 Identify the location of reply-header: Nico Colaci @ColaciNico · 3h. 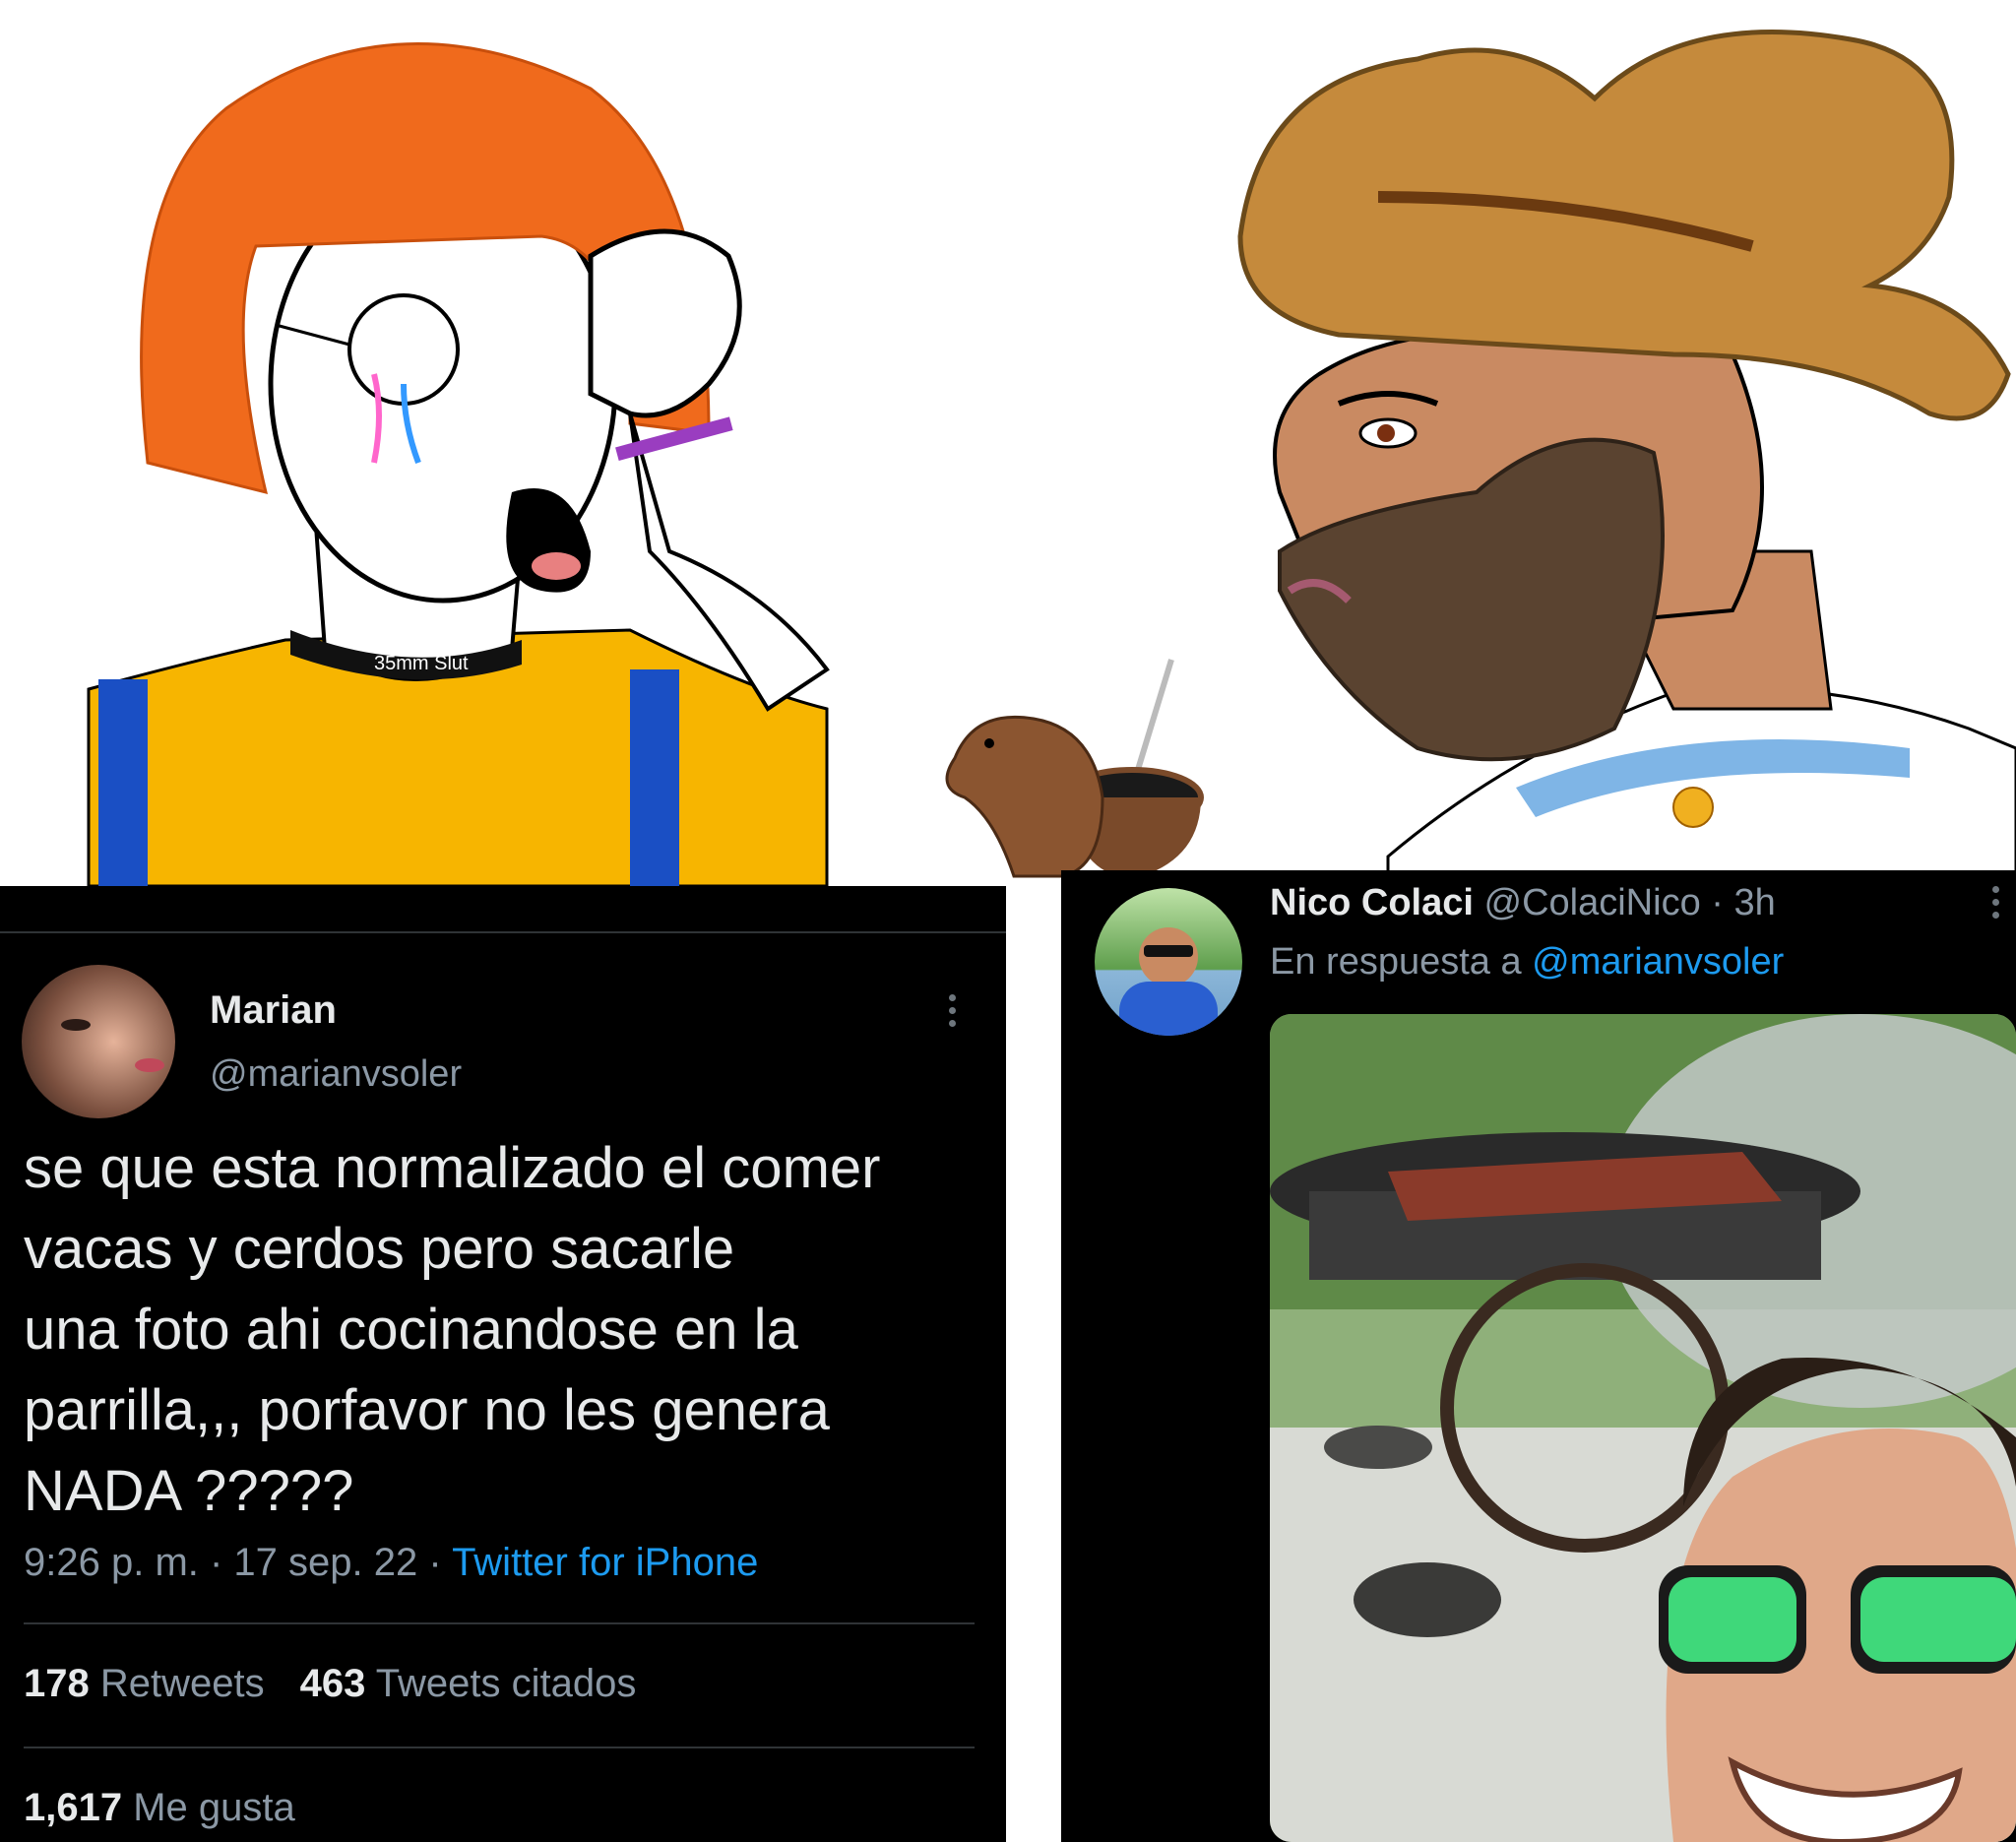
(1523, 903).